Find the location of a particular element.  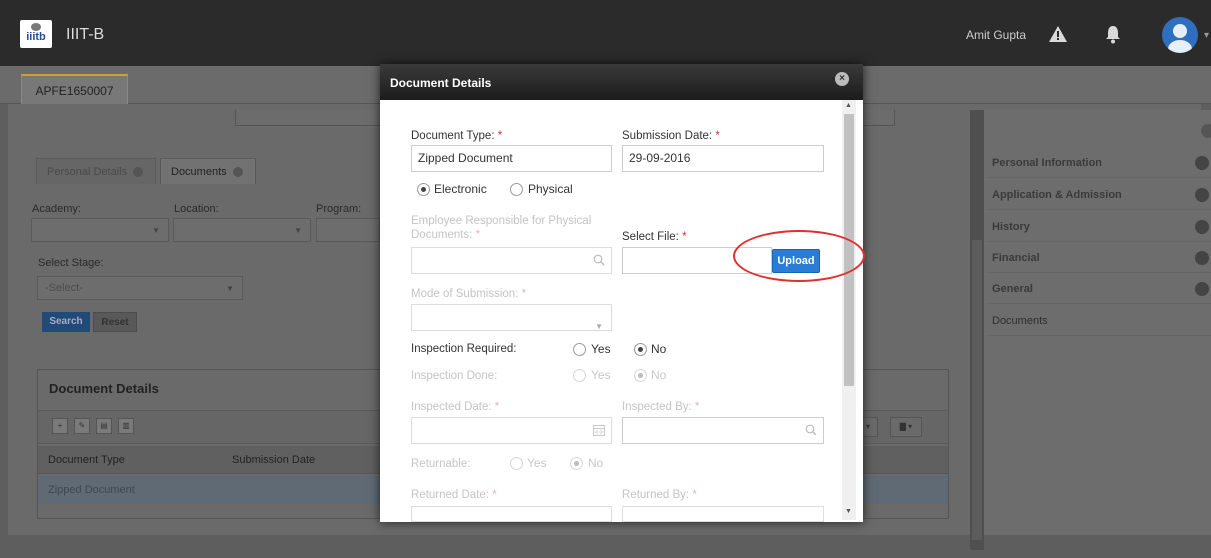

employee-responsible-label-text: Documents: is located at coordinates (442, 235).